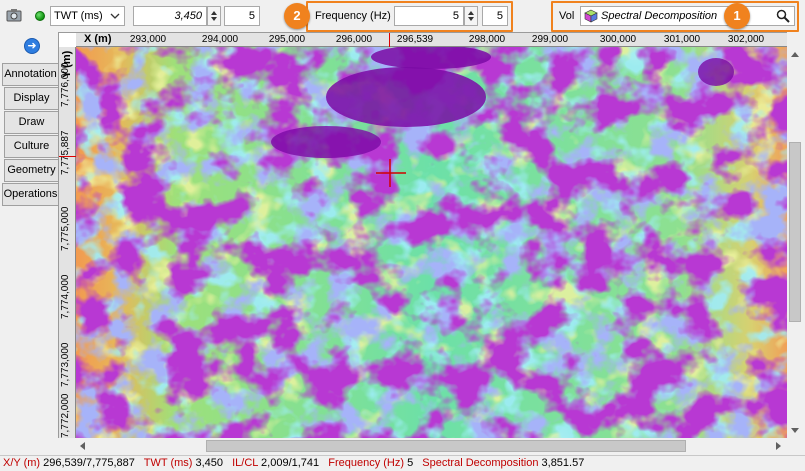 The height and width of the screenshot is (471, 805). I want to click on vertical-scrollbar, so click(795, 235).